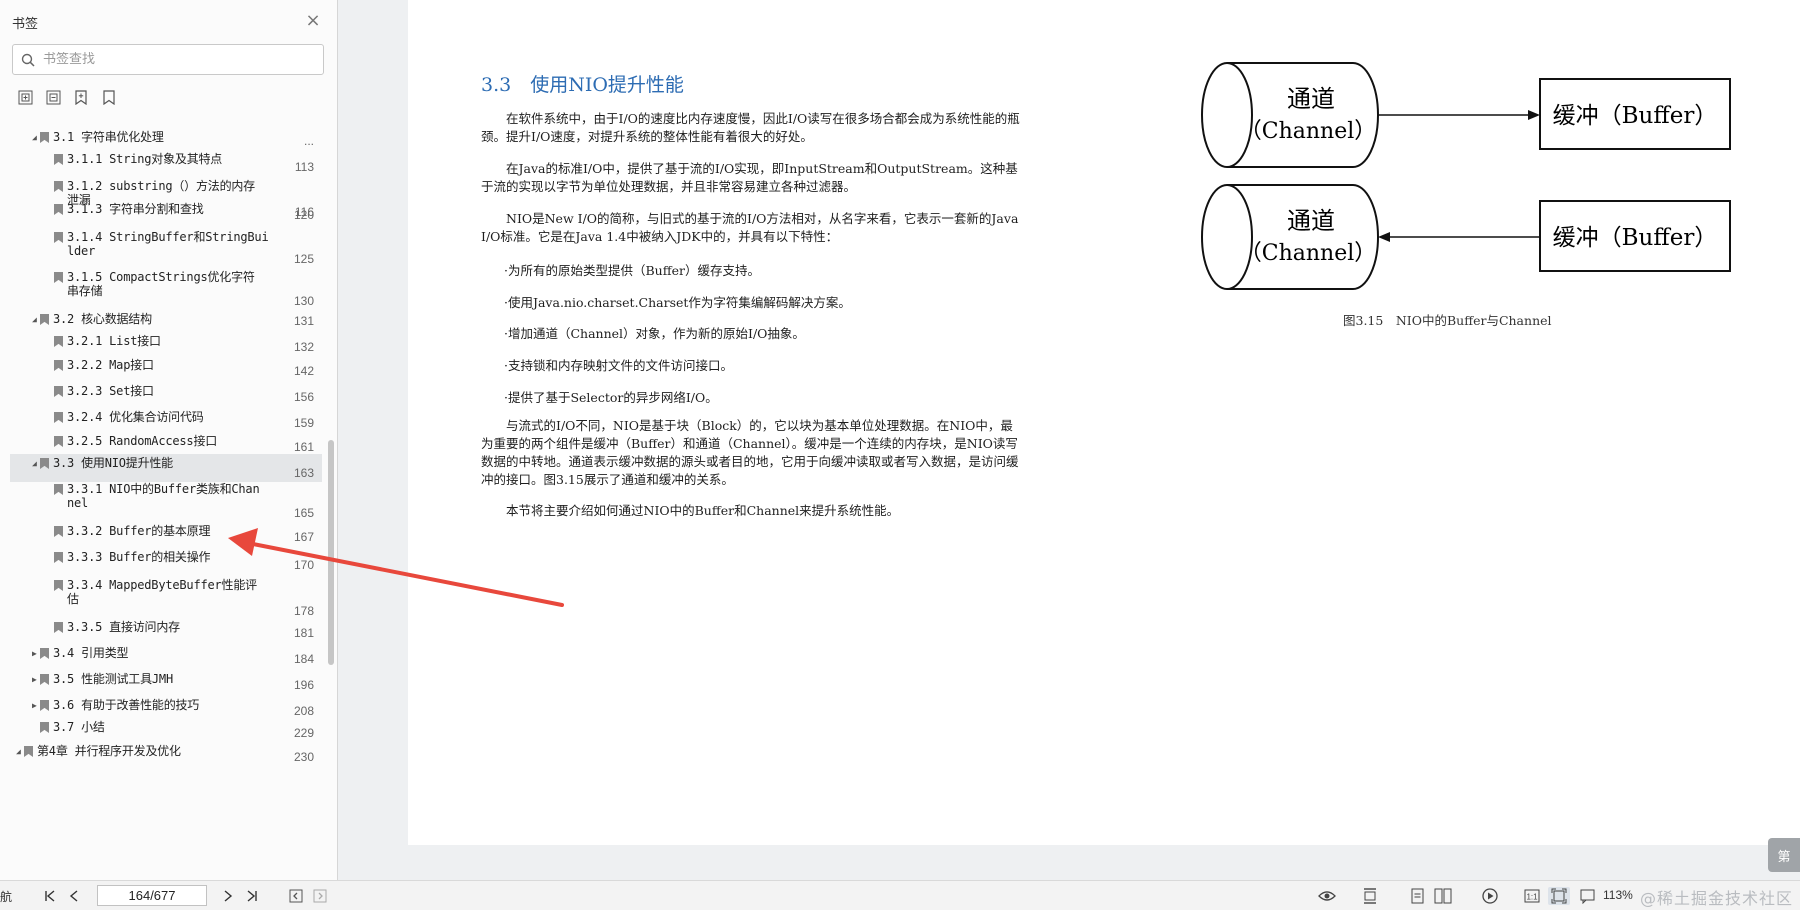 The height and width of the screenshot is (910, 1800). What do you see at coordinates (632, 270) in the screenshot?
I see `bullet-item: ·为所有的原始类型提供（Buffer）缓存支持。` at bounding box center [632, 270].